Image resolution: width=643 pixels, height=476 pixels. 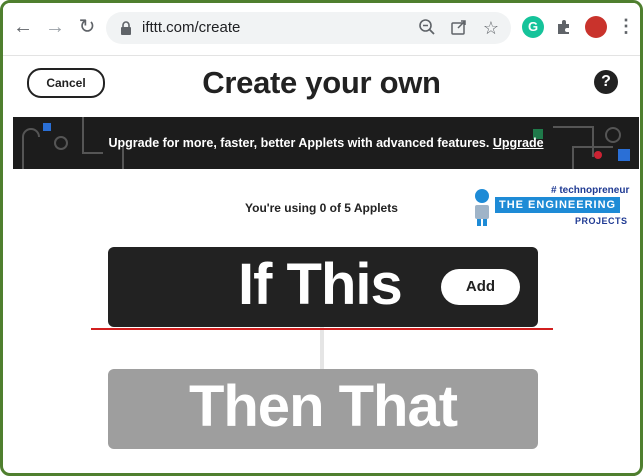 I want to click on if-this-block: If This Add, so click(x=323, y=287).